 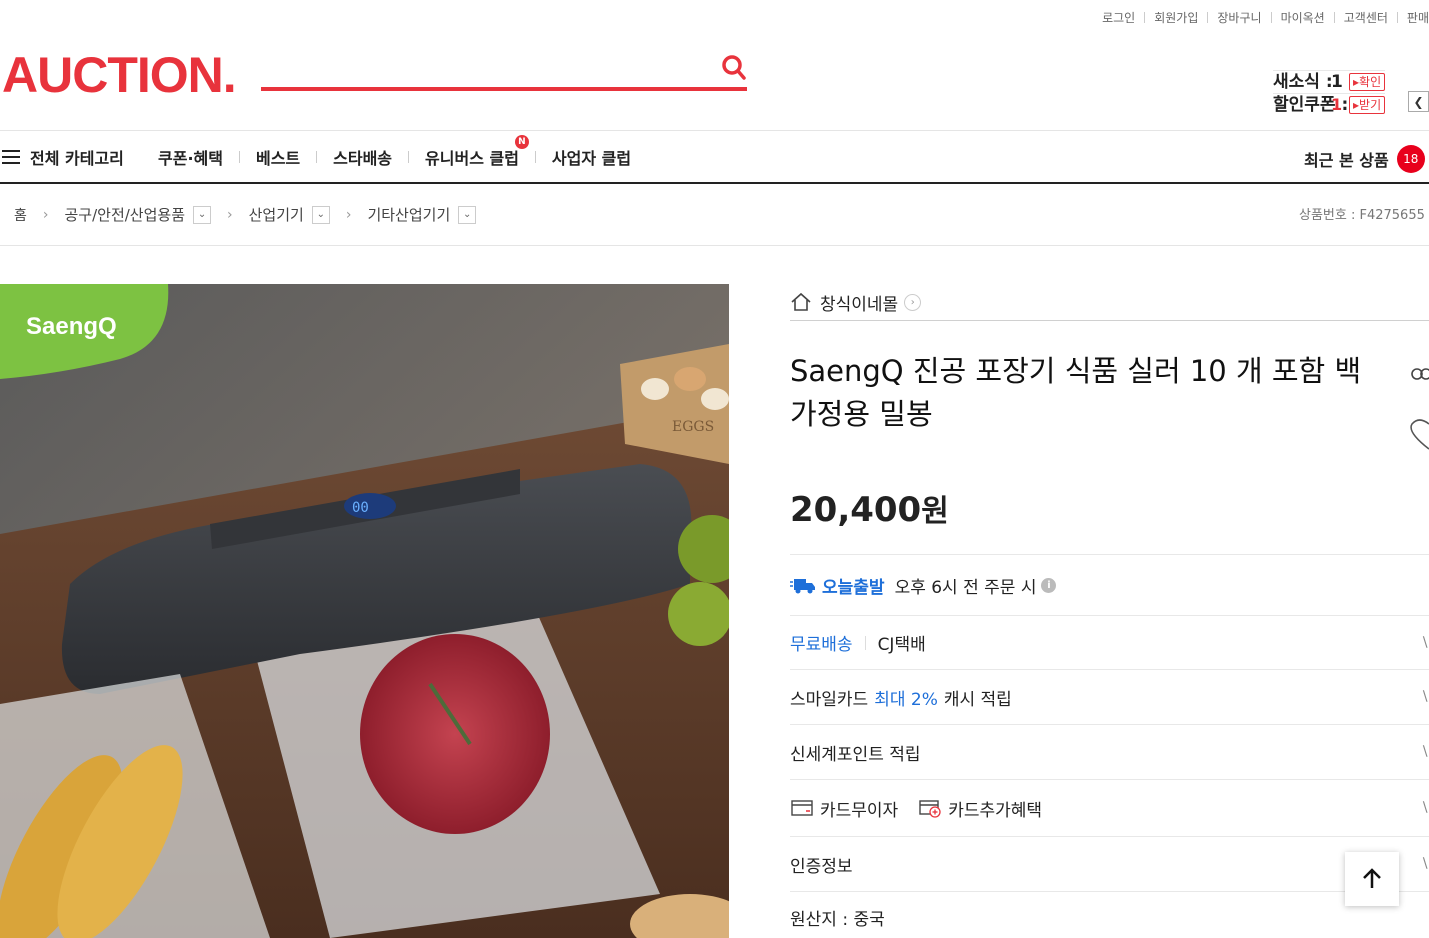 I want to click on nav-best: 베스트, so click(x=278, y=157).